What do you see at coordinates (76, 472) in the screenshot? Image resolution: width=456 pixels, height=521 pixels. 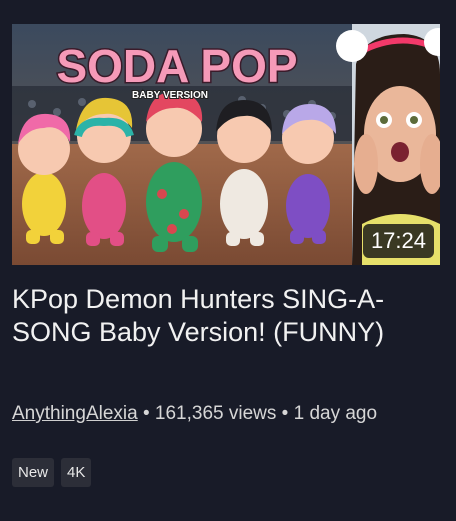 I see `4k-badge: 4K` at bounding box center [76, 472].